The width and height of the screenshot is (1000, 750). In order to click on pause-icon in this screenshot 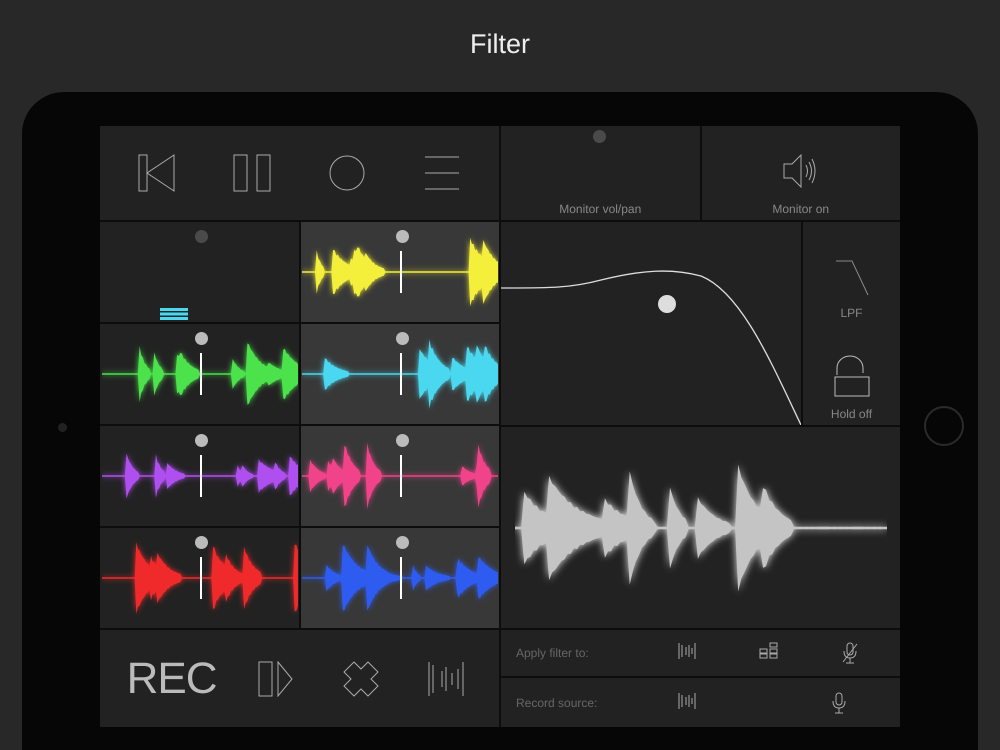, I will do `click(252, 173)`.